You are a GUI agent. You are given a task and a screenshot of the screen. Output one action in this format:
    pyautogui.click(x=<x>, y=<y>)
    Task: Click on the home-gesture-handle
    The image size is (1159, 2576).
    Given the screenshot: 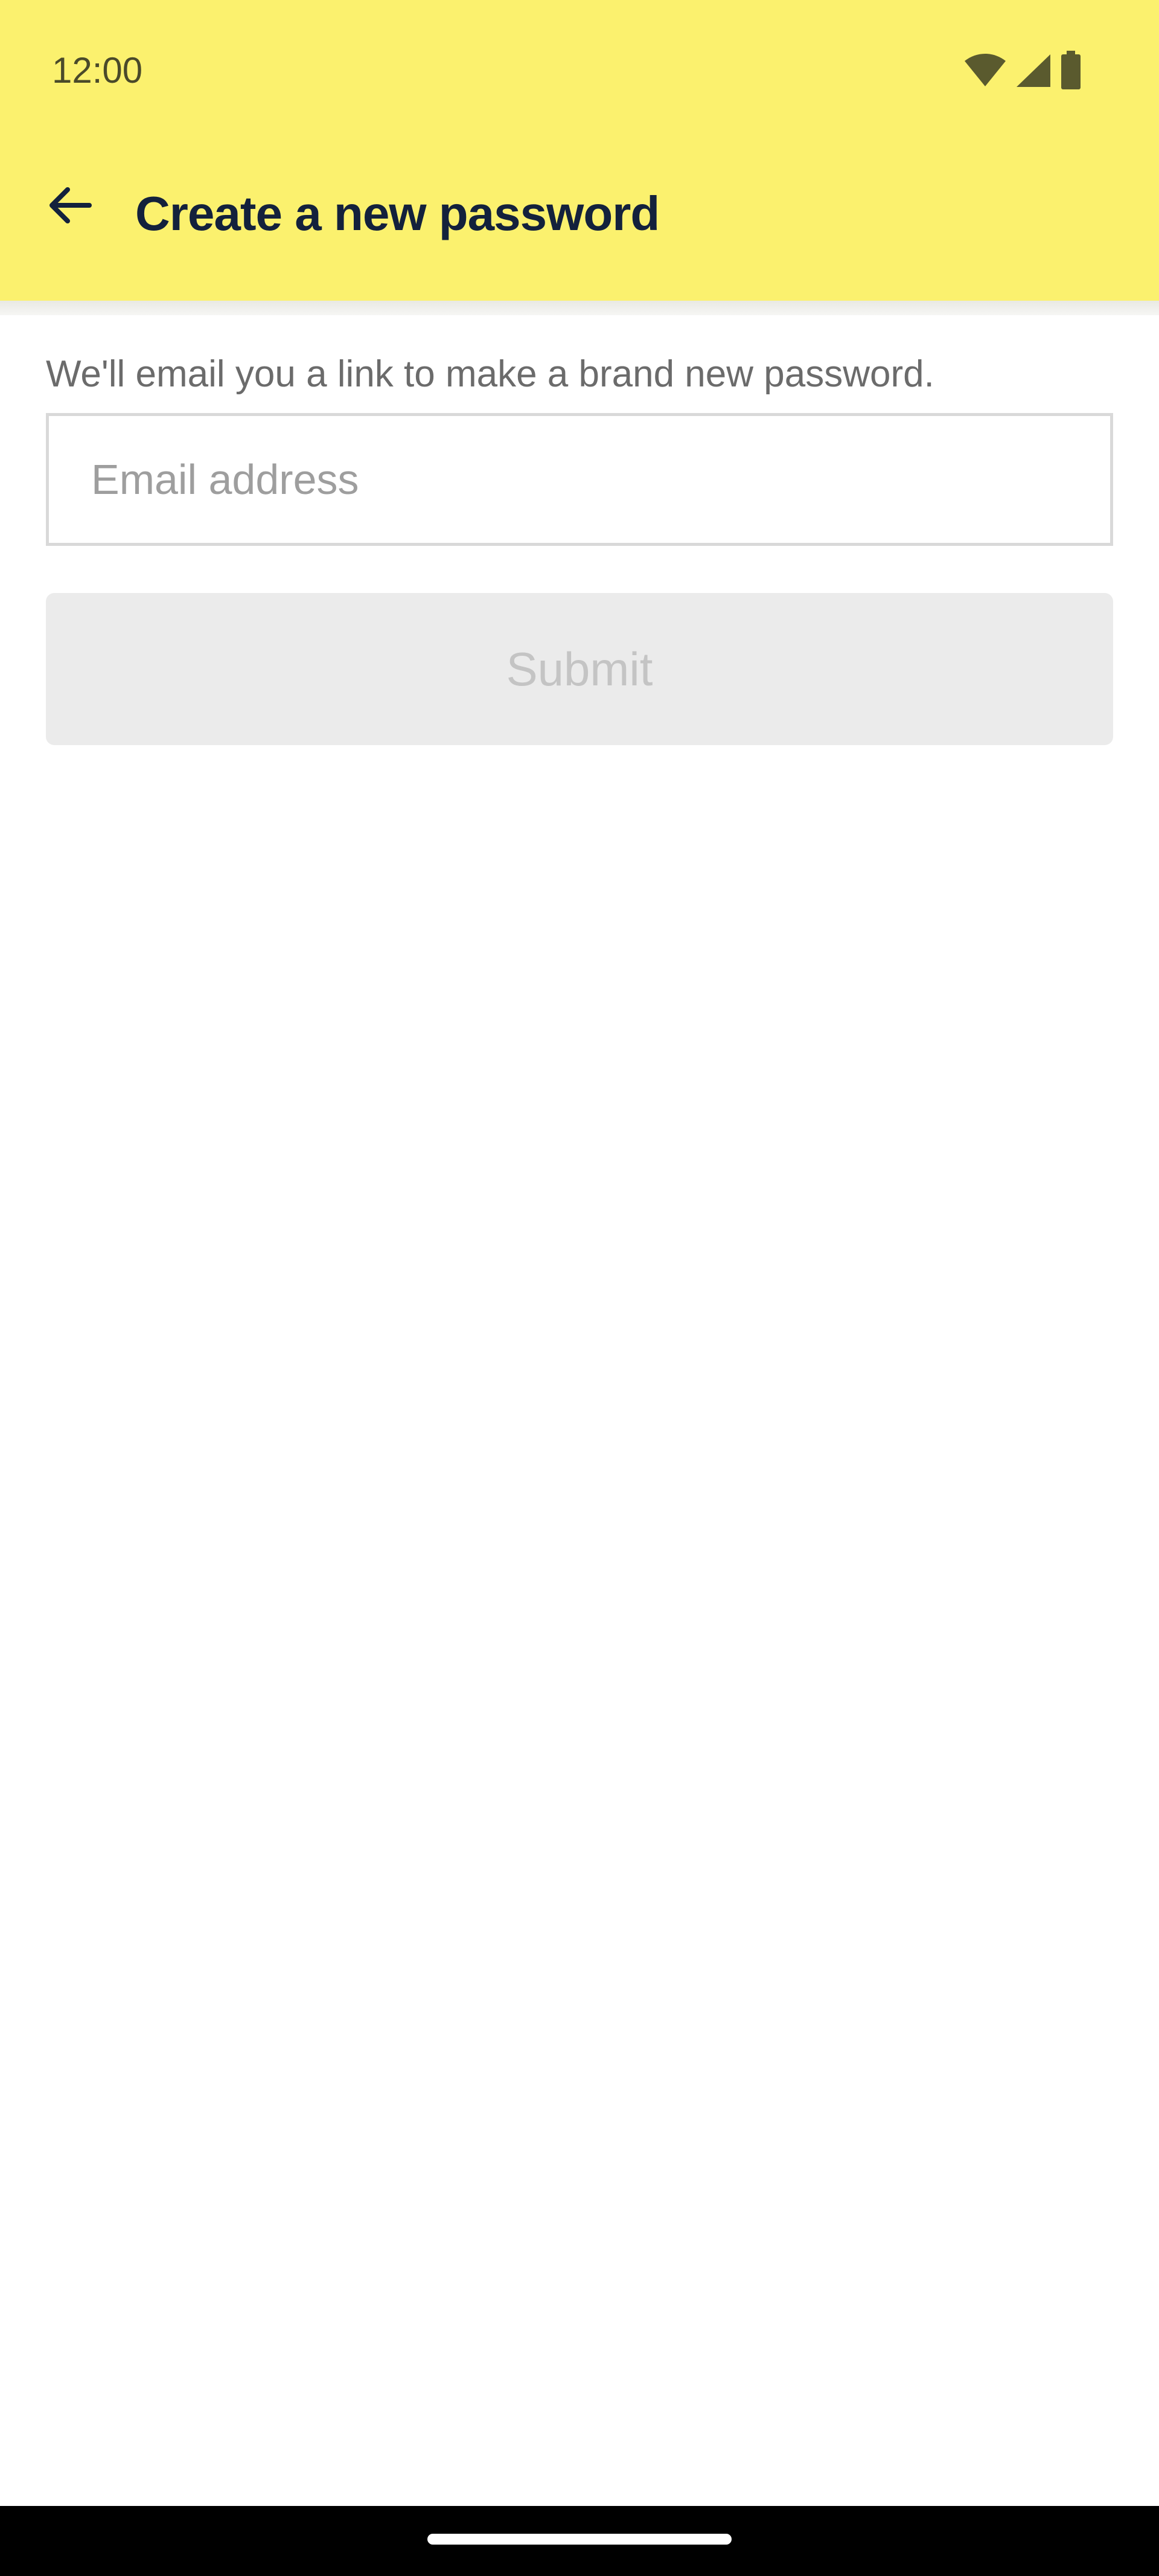 What is the action you would take?
    pyautogui.click(x=579, y=2539)
    